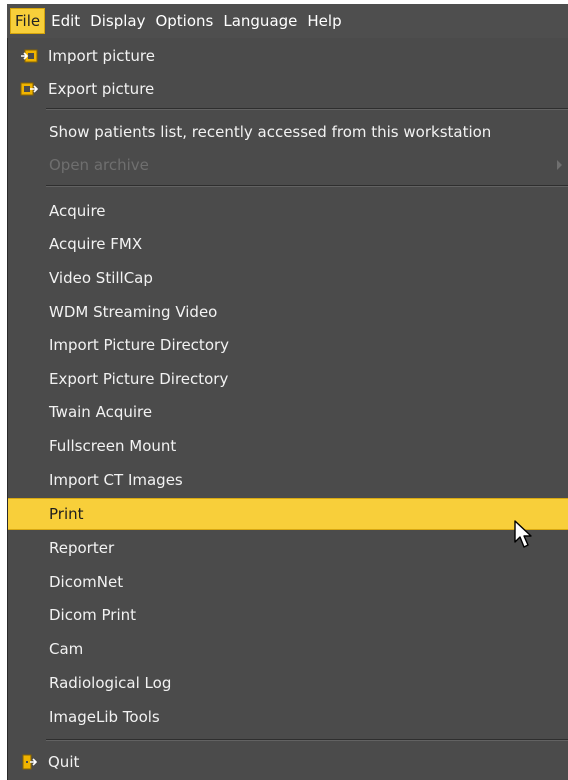  Describe the element at coordinates (96, 244) in the screenshot. I see `menu-item-label: Acquire FMX` at that location.